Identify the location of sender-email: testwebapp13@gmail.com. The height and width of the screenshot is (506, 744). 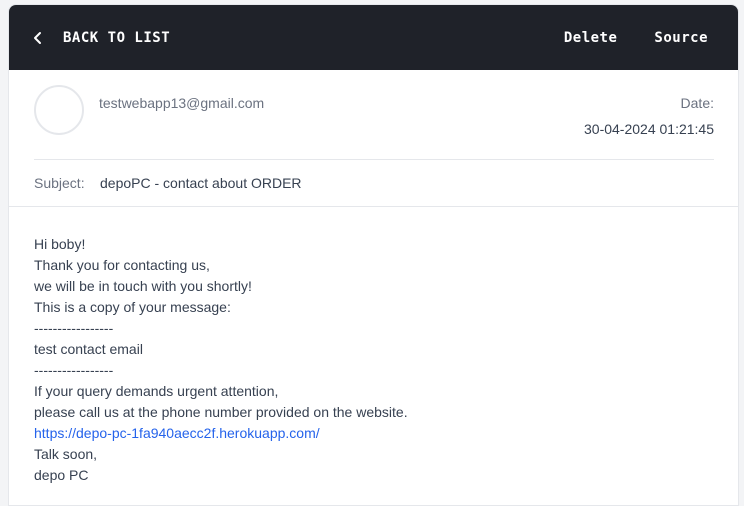
(182, 103).